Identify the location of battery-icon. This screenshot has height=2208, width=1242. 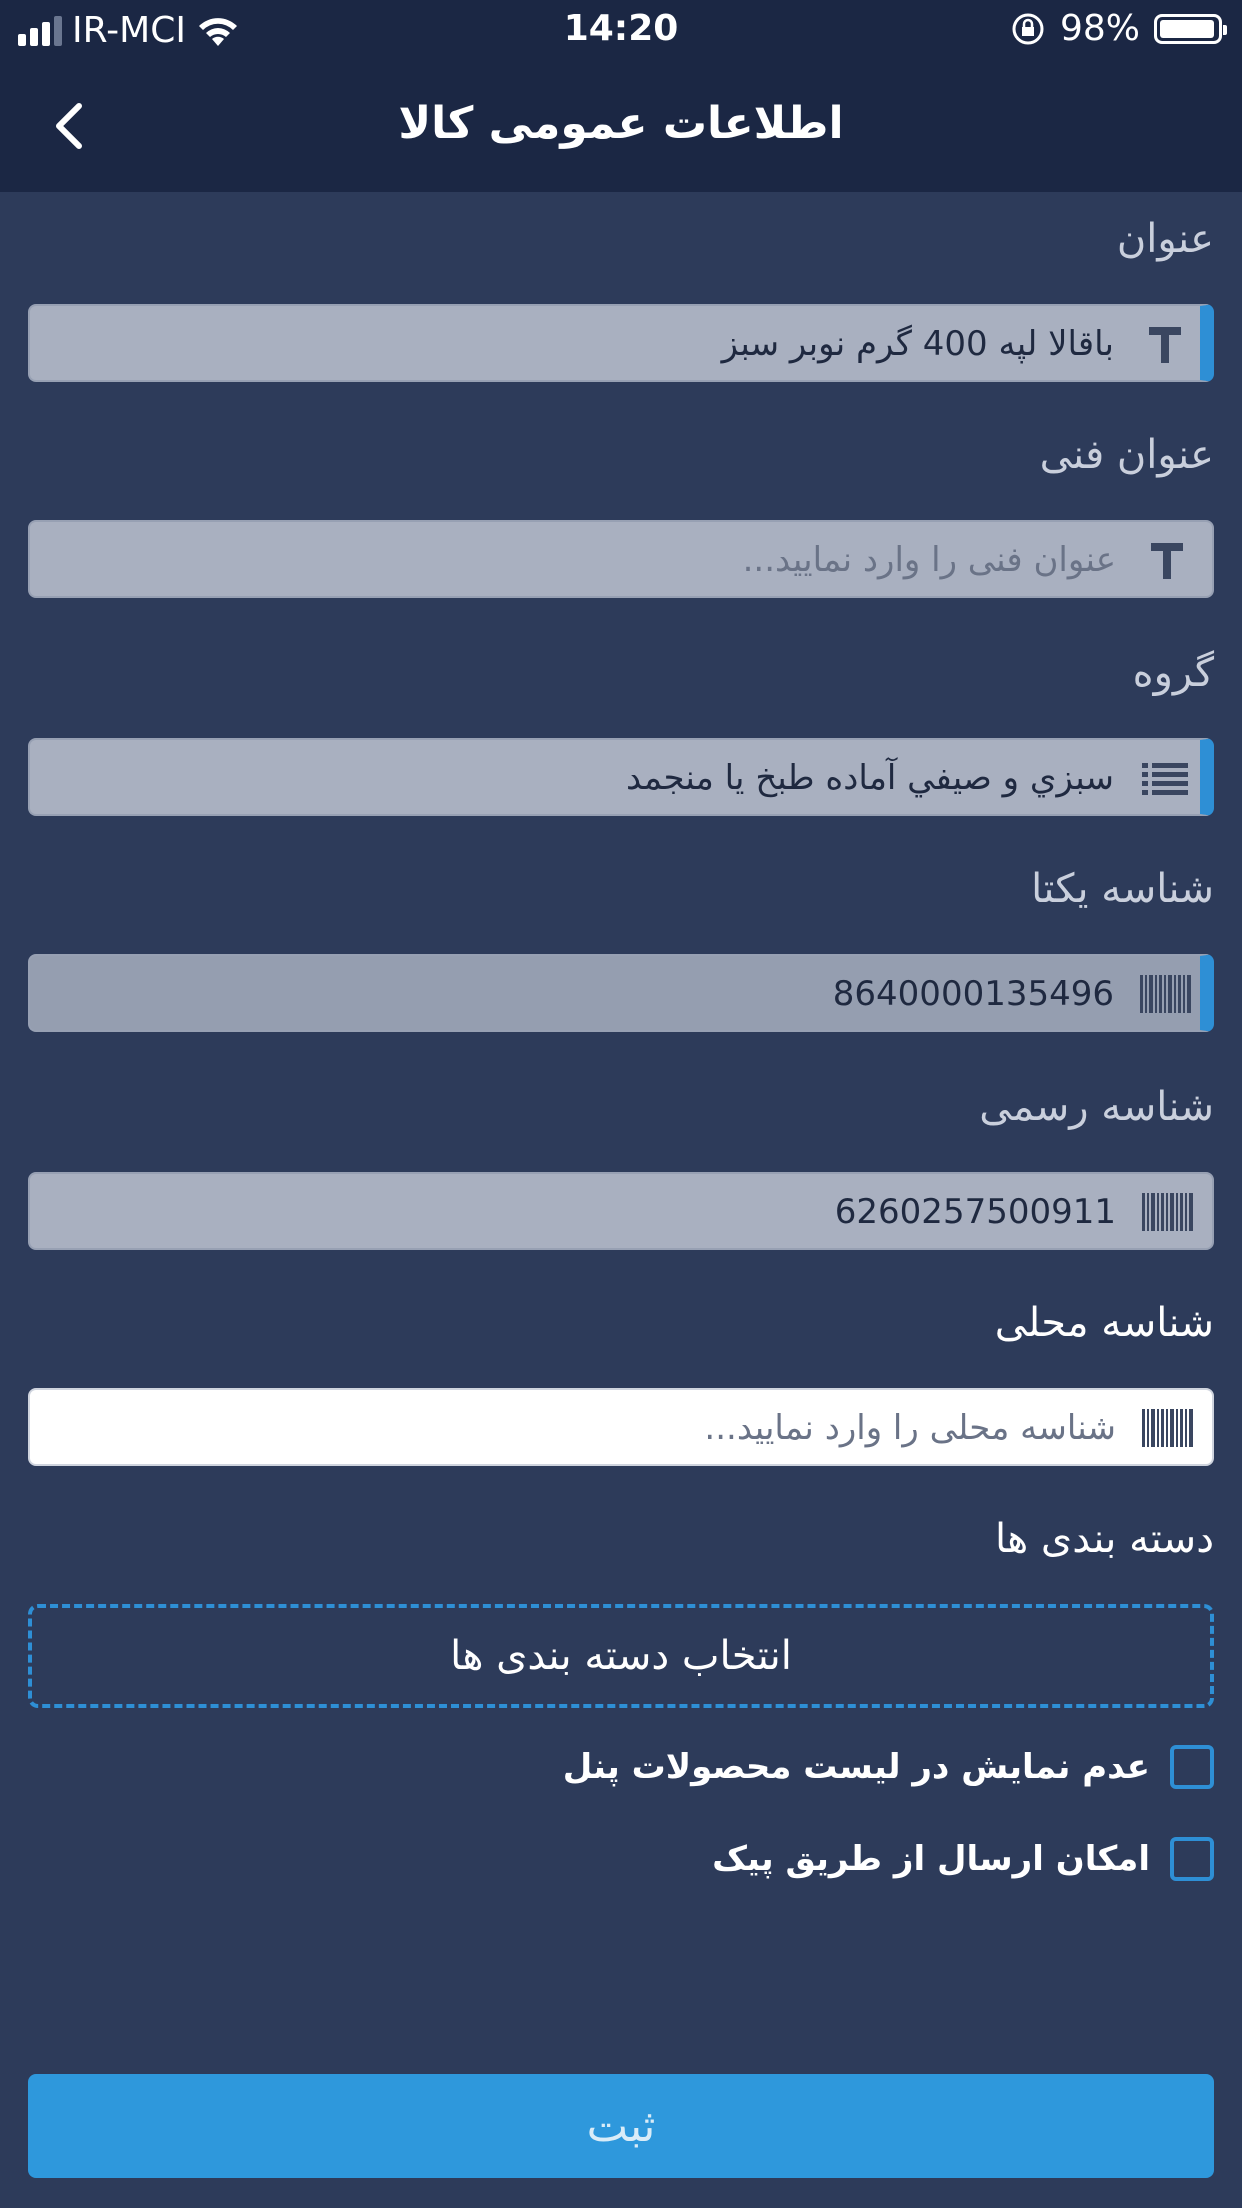
(1190, 28).